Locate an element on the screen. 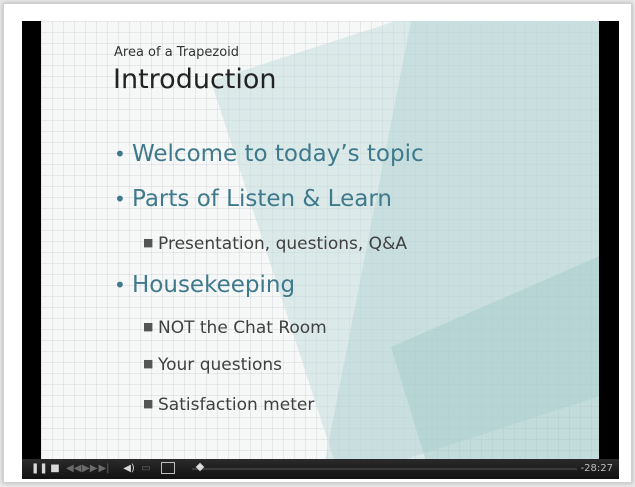 Image resolution: width=635 pixels, height=487 pixels. sub-bullet-item: ■ Presentation, questions, Q&A is located at coordinates (275, 244).